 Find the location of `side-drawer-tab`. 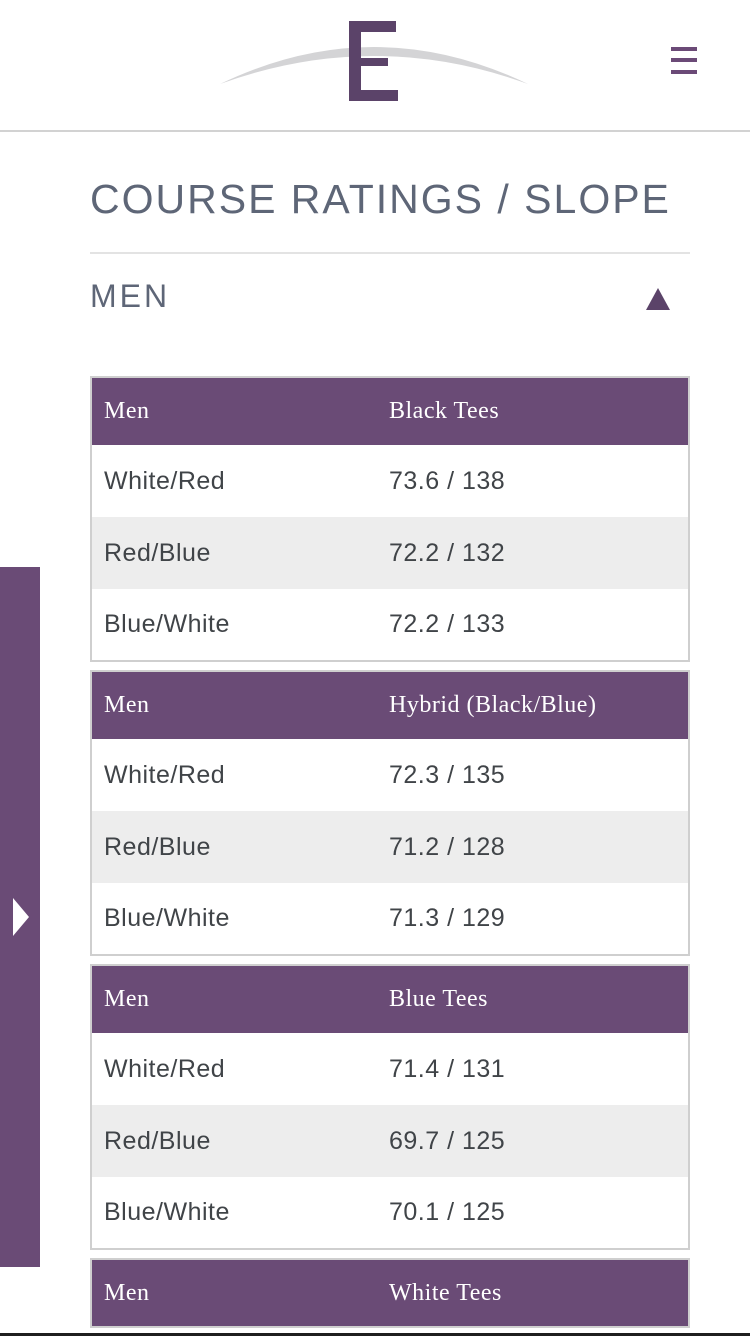

side-drawer-tab is located at coordinates (20, 917).